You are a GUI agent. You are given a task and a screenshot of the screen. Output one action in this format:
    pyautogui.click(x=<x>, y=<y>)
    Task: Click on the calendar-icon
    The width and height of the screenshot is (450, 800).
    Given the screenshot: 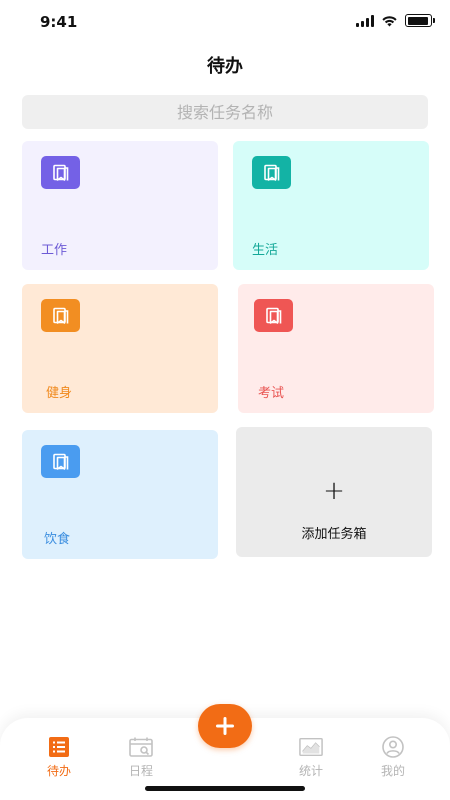 What is the action you would take?
    pyautogui.click(x=141, y=747)
    